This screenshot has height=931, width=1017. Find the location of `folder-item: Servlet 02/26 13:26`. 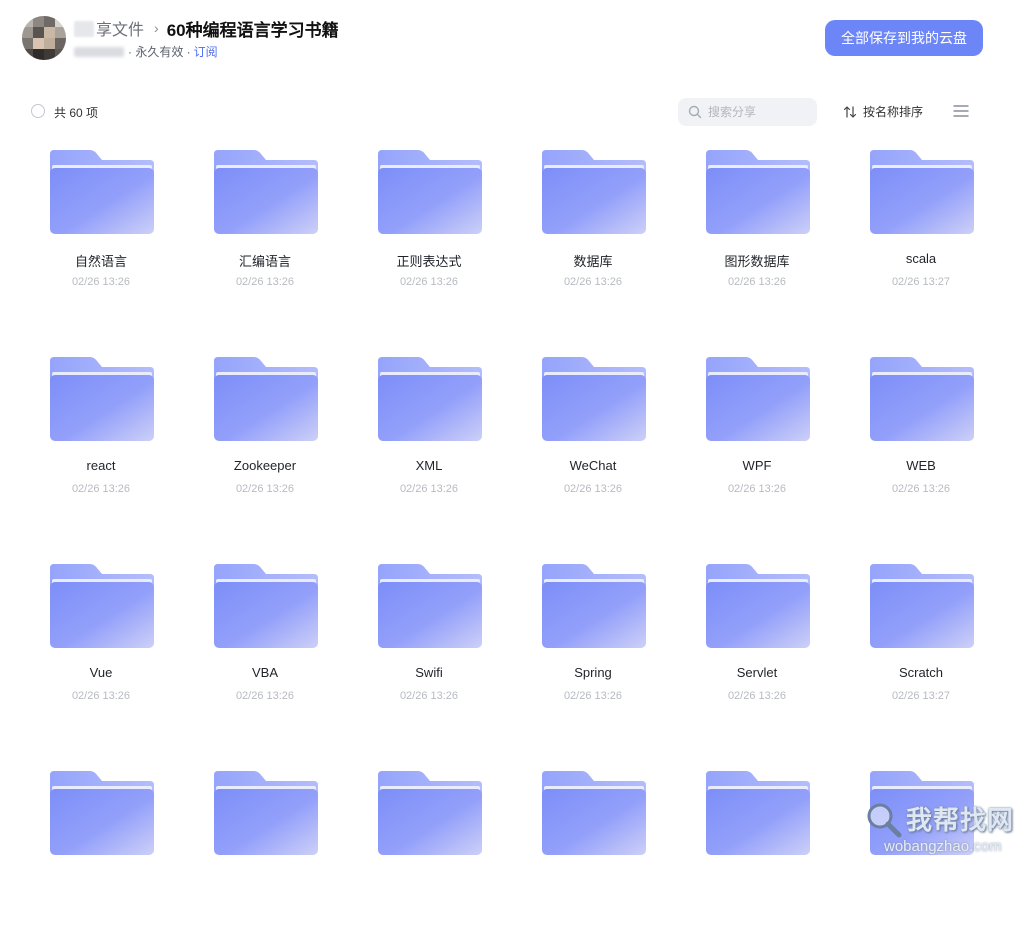

folder-item: Servlet 02/26 13:26 is located at coordinates (757, 639).